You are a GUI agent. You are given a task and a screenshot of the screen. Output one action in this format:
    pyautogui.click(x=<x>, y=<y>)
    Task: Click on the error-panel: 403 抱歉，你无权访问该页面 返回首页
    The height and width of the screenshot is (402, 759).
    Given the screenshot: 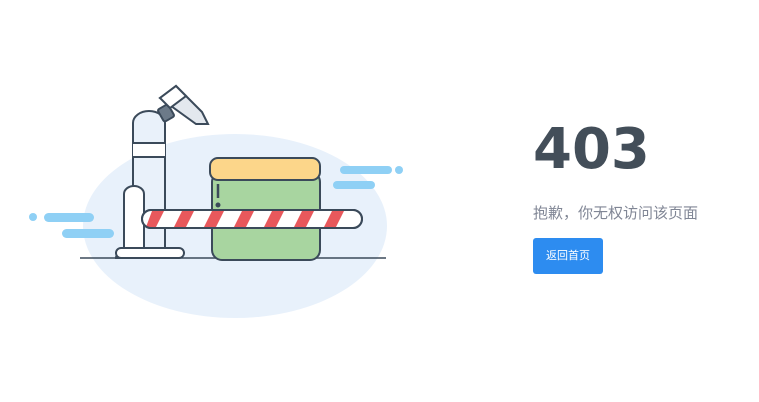 What is the action you would take?
    pyautogui.click(x=643, y=196)
    